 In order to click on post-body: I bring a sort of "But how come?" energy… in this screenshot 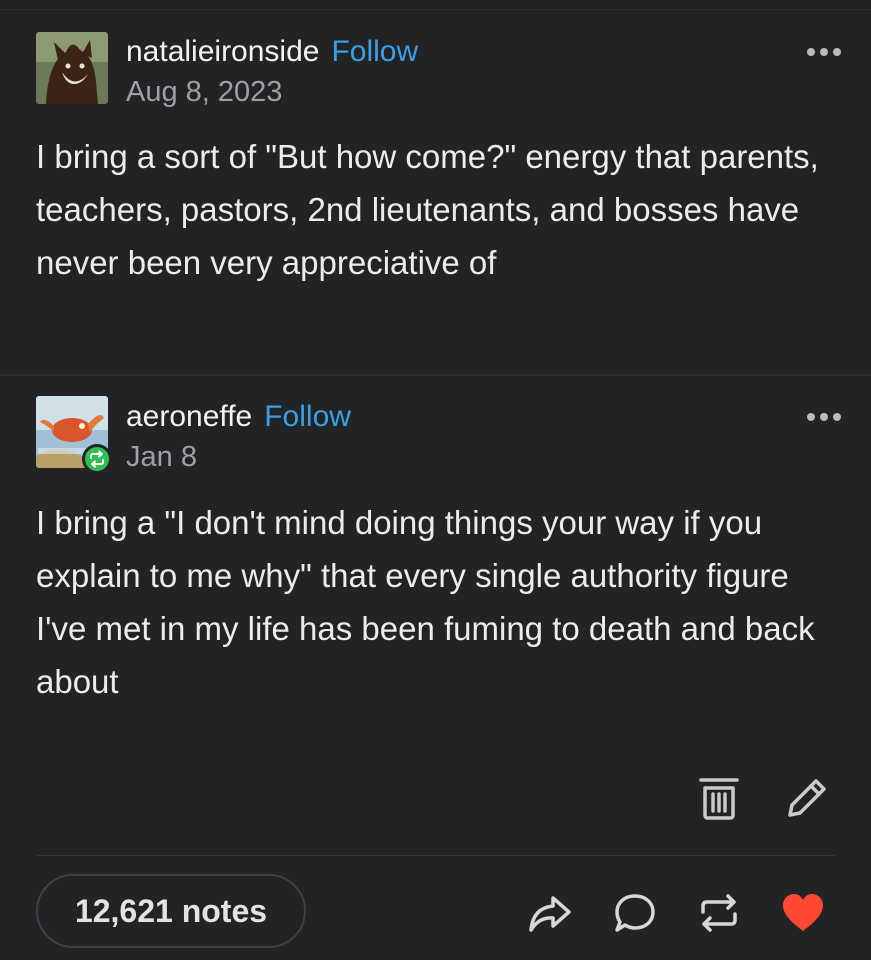, I will do `click(427, 209)`.